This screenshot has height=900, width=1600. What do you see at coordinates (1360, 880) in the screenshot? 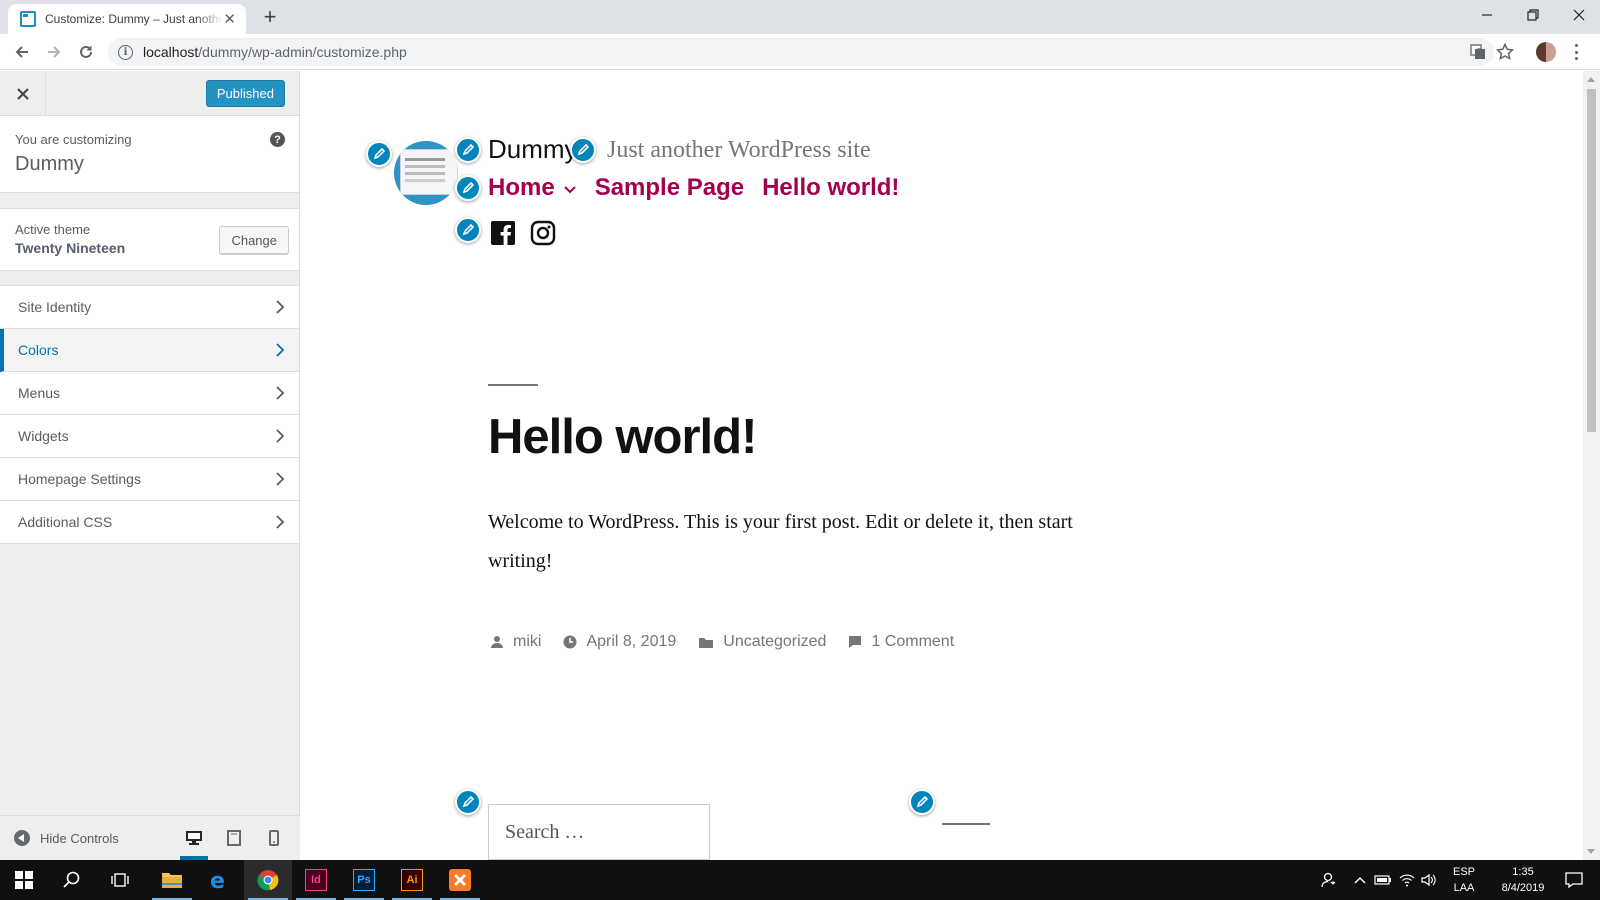
I see `chevron-up-icon` at bounding box center [1360, 880].